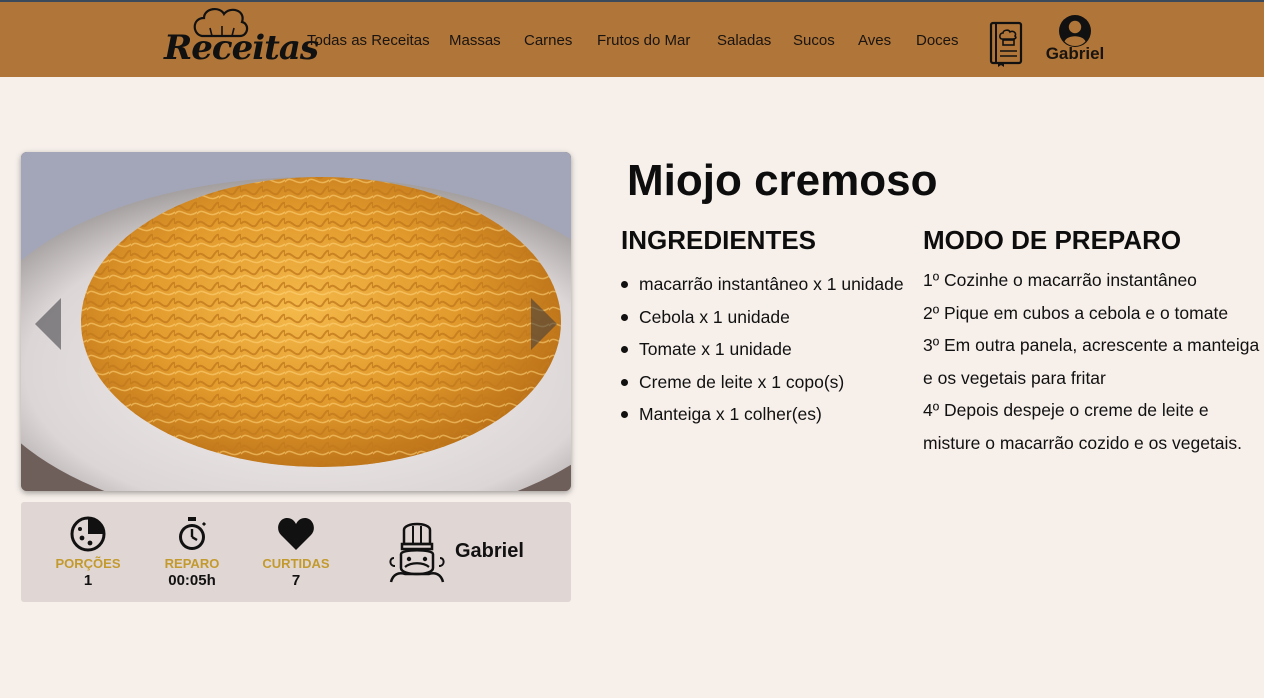 This screenshot has height=698, width=1264. I want to click on ingredient-item: Manteiga x 1 colher(es), so click(762, 414).